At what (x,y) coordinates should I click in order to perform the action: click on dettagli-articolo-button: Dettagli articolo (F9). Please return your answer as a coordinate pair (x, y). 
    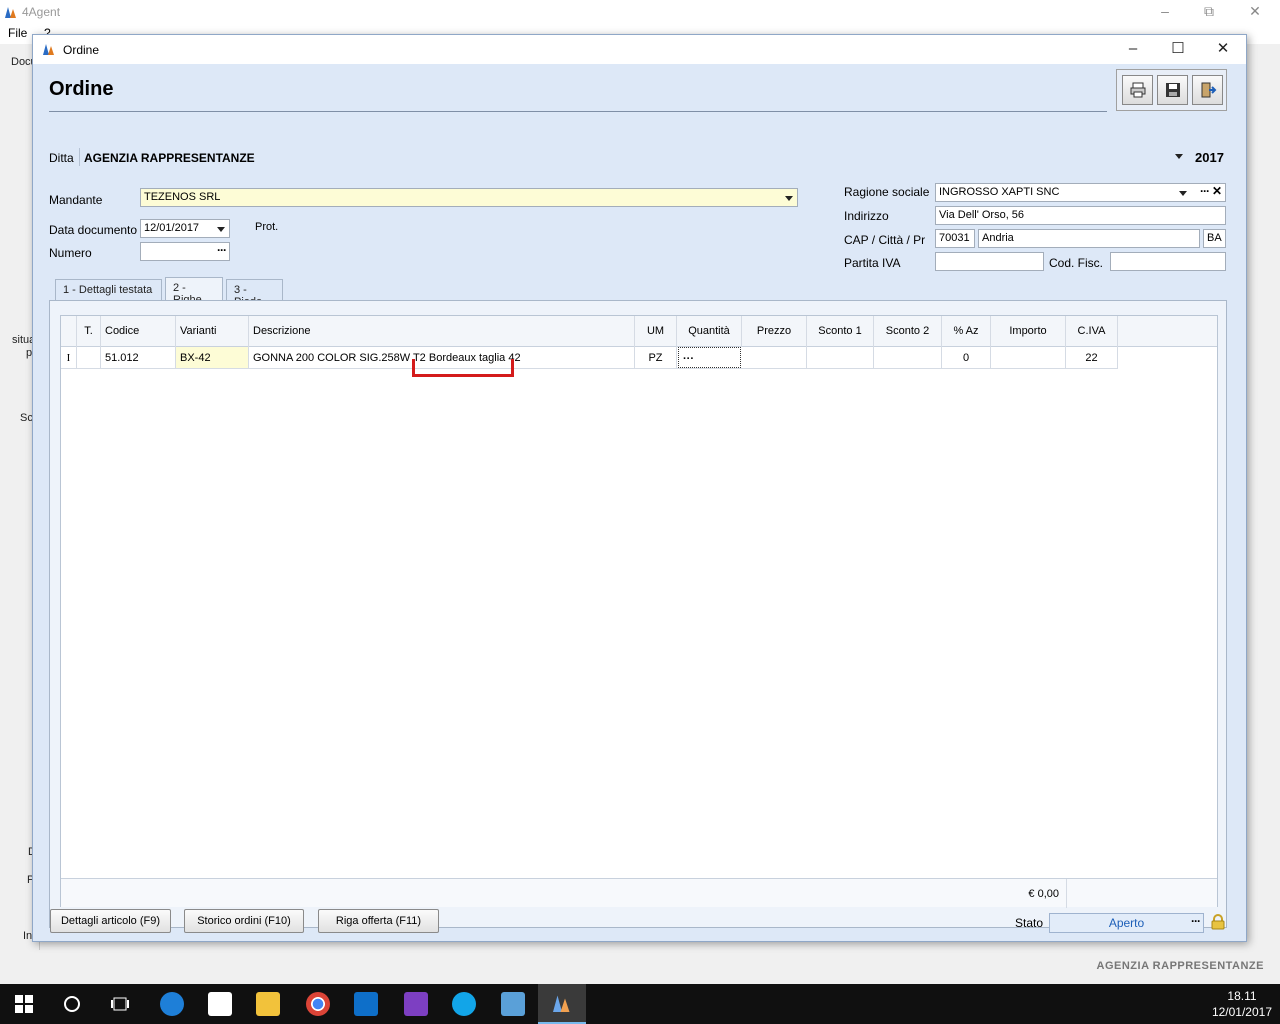
    Looking at the image, I should click on (110, 921).